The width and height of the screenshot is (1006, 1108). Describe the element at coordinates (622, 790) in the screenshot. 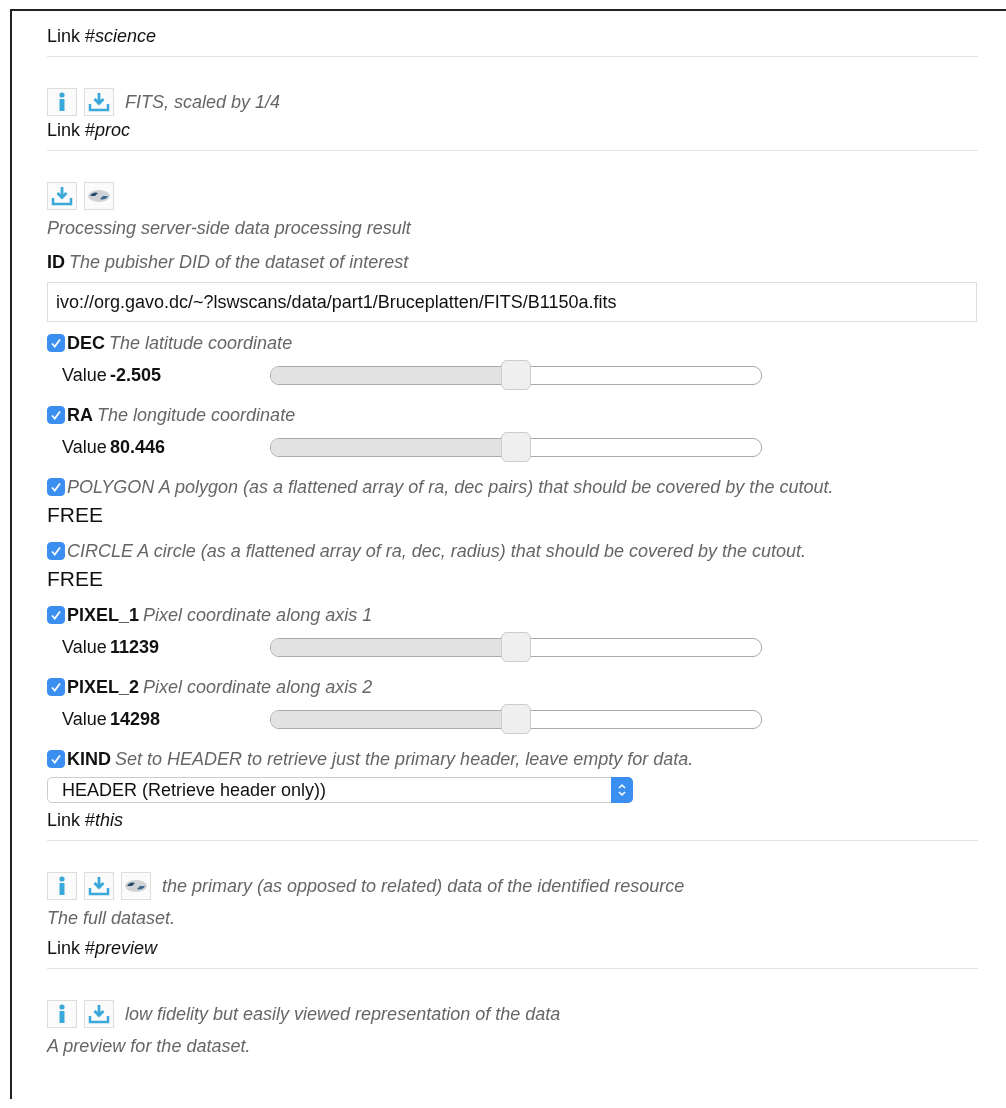

I see `stepper-icon` at that location.